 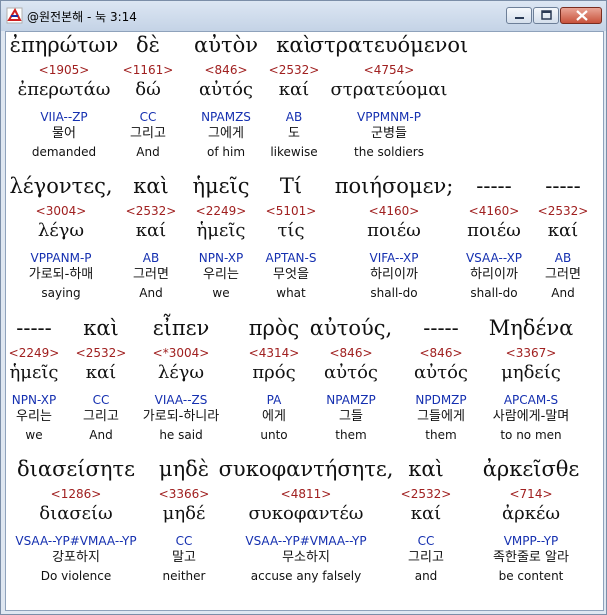 I want to click on greek-word: Μηδένα, so click(x=531, y=328).